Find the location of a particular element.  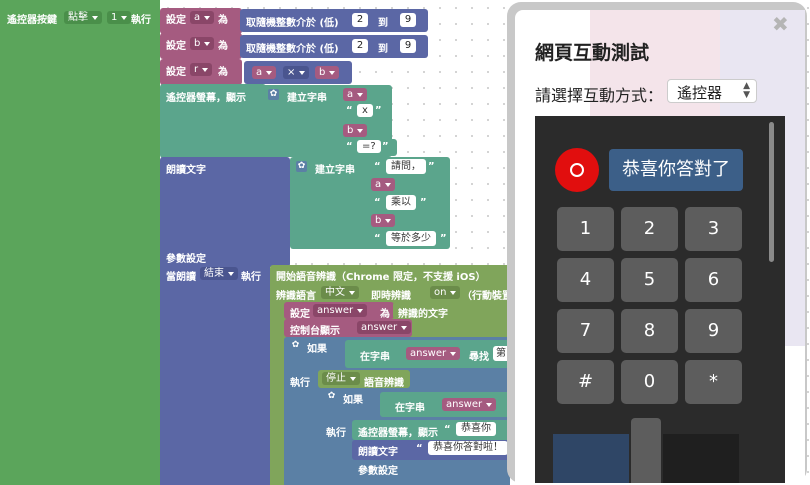

recog-lang-label: 辨識語言 is located at coordinates (296, 296).